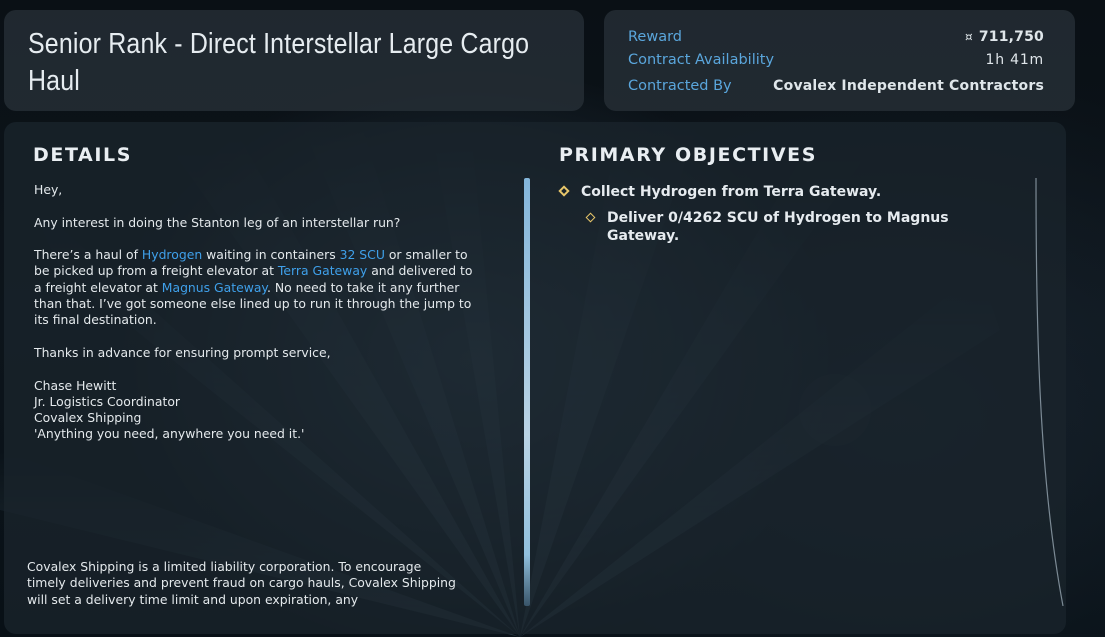  What do you see at coordinates (1011, 37) in the screenshot?
I see `reward-value: 711,750` at bounding box center [1011, 37].